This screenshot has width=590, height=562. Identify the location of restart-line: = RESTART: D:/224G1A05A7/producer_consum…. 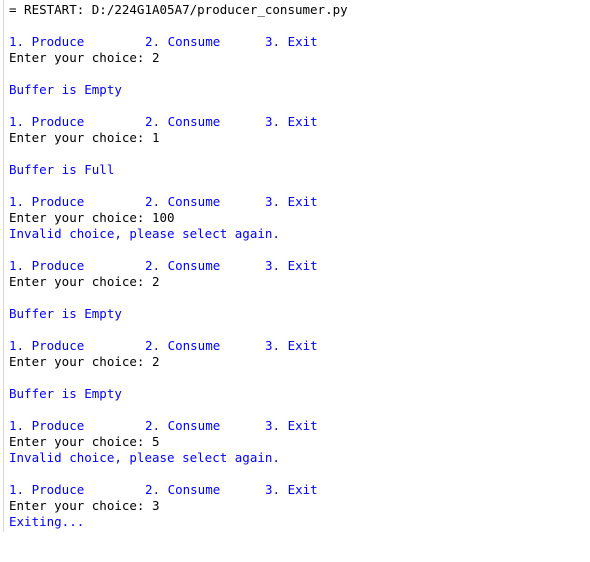
(178, 9).